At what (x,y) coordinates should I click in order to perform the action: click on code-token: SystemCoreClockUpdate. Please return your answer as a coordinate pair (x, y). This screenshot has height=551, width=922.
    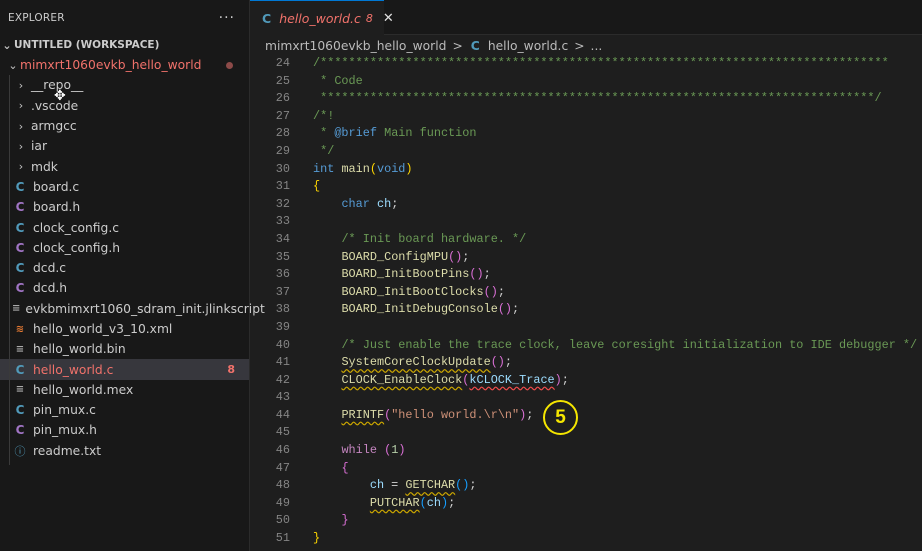
    Looking at the image, I should click on (416, 362).